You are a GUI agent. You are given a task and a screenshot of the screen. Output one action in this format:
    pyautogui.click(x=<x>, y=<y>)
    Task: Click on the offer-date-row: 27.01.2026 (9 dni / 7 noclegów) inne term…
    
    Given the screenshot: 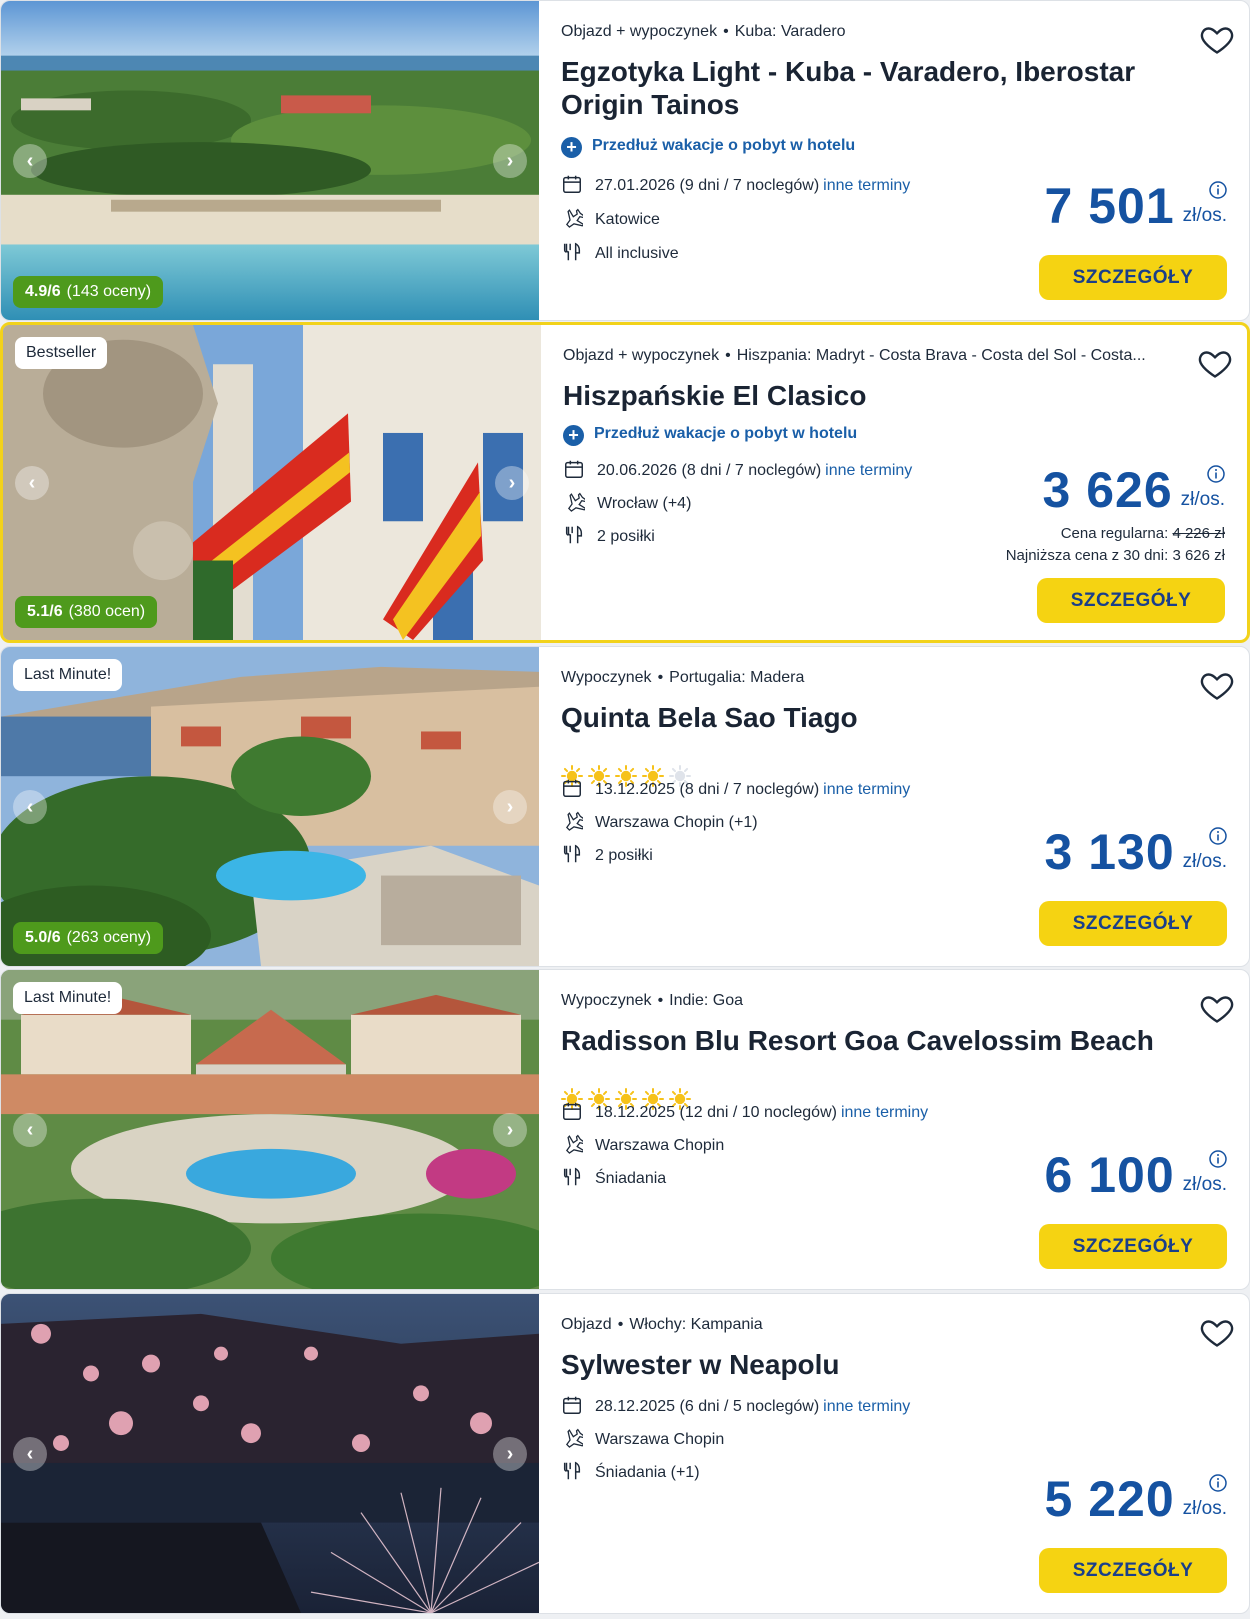 What is the action you would take?
    pyautogui.click(x=735, y=184)
    